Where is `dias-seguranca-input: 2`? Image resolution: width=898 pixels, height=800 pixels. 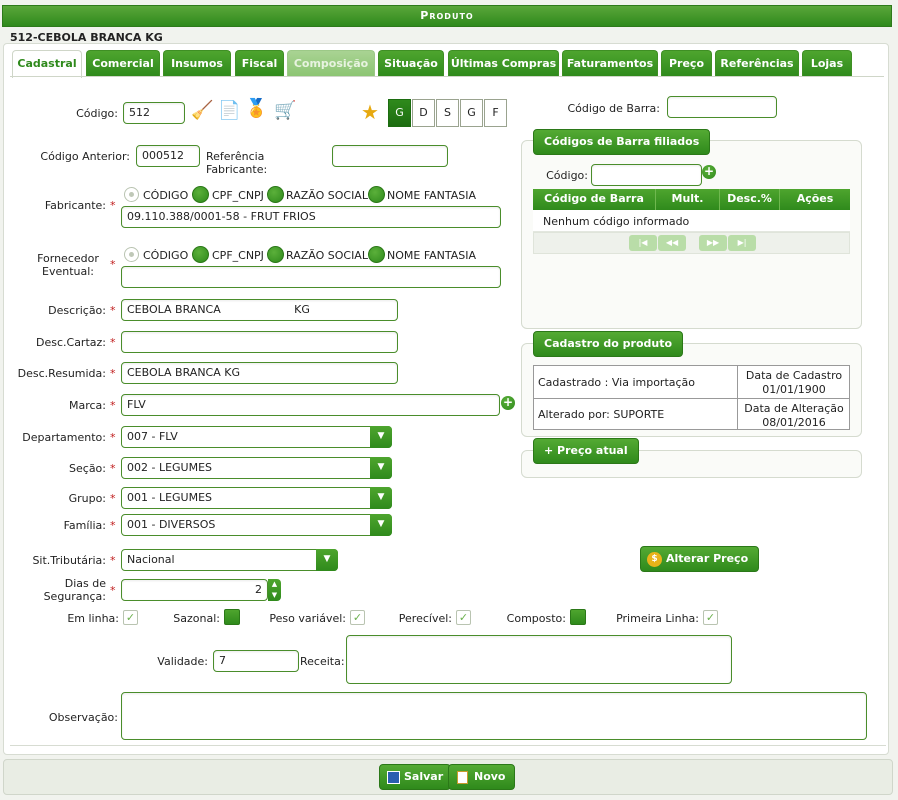 dias-seguranca-input: 2 is located at coordinates (194, 590).